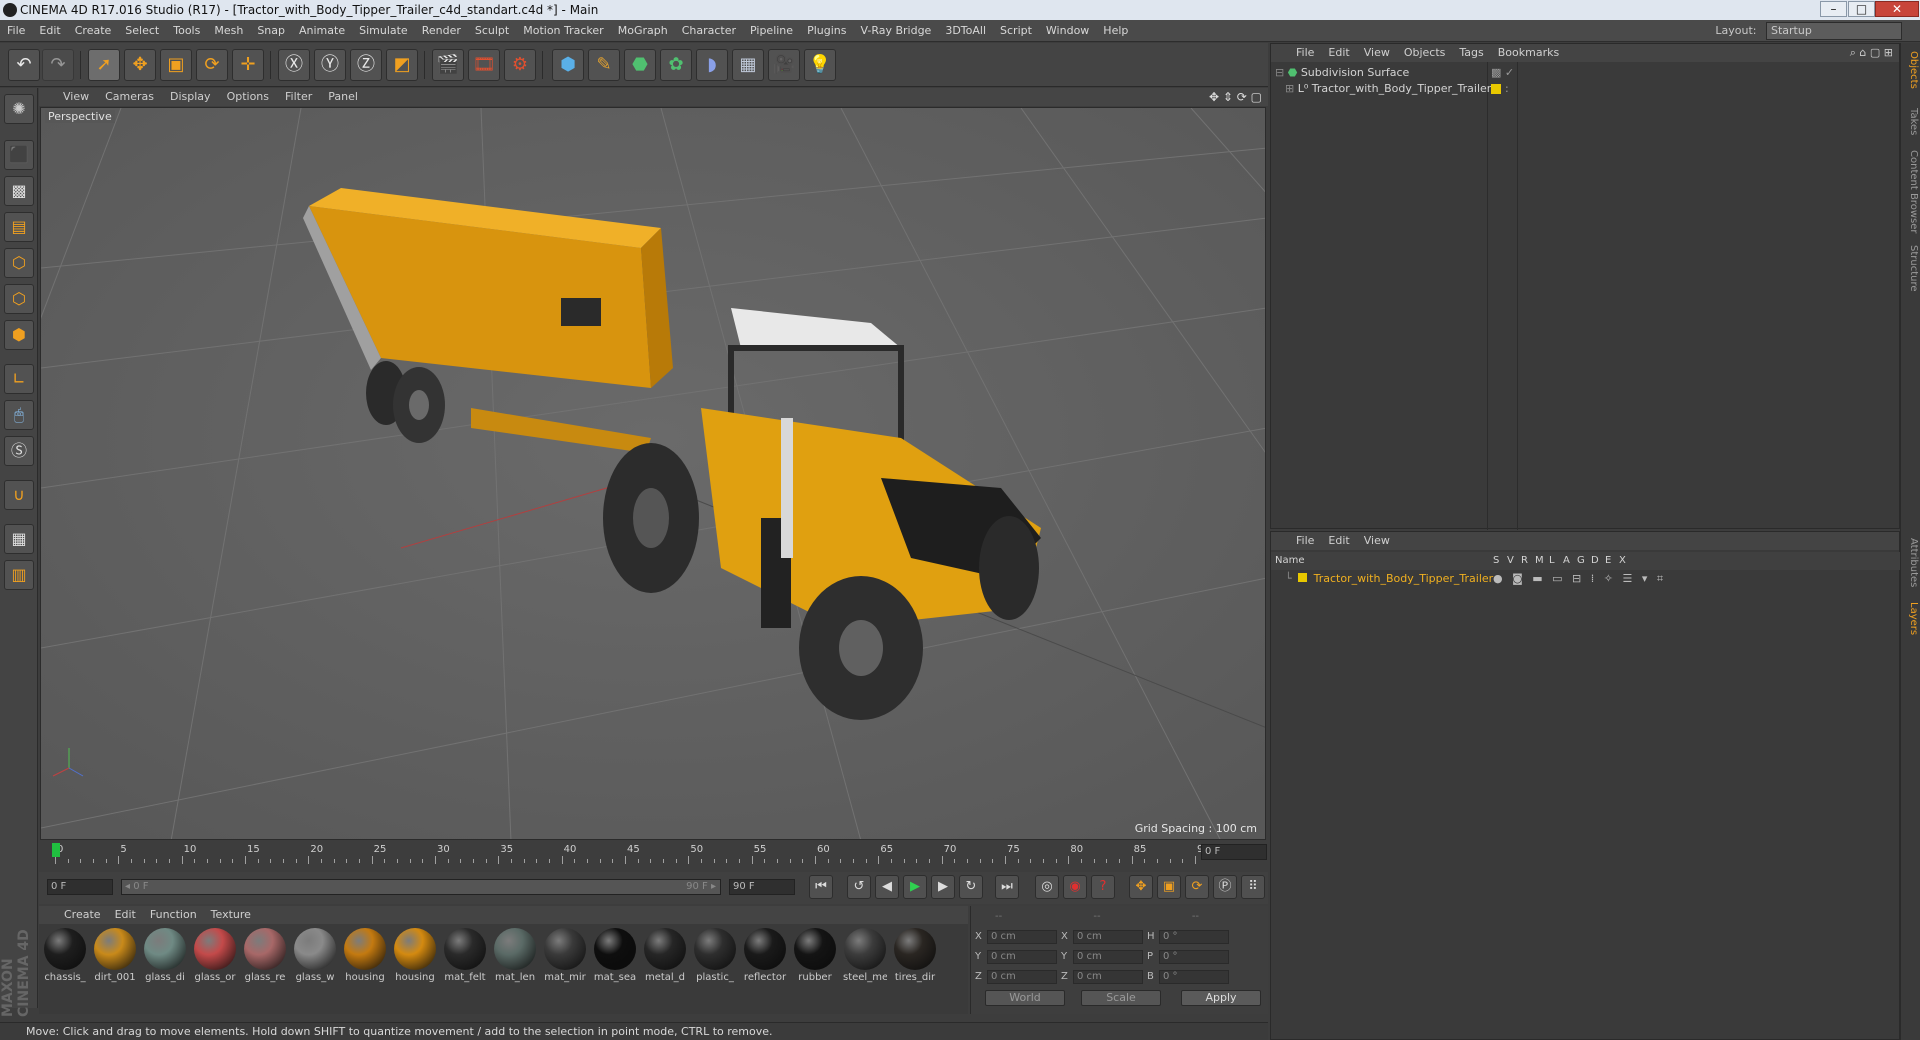 This screenshot has width=1920, height=1040. I want to click on material-swatch: glass_re, so click(265, 955).